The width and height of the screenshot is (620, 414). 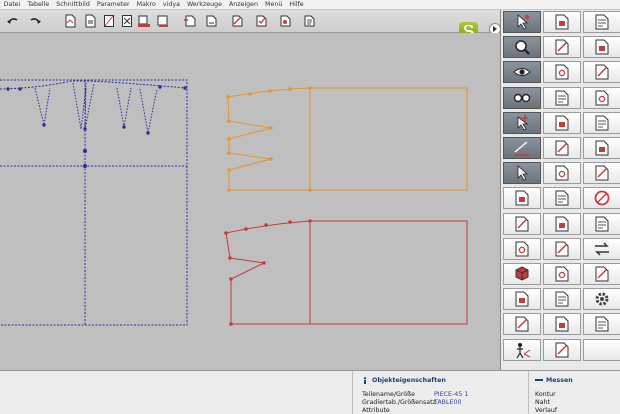 What do you see at coordinates (451, 394) in the screenshot?
I see `teilename-value: PIECE-45 1` at bounding box center [451, 394].